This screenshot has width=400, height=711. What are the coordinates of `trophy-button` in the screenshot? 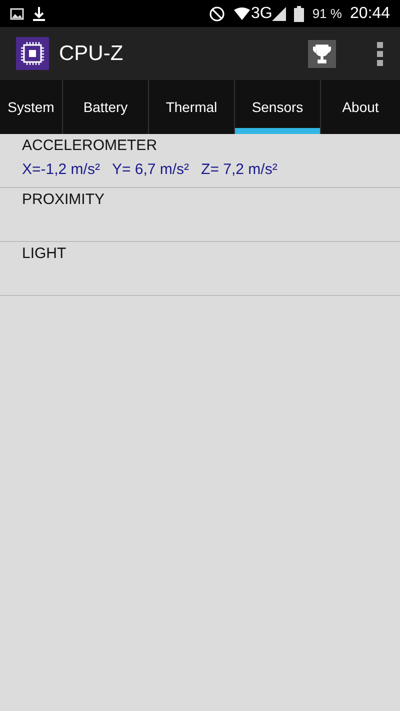 It's located at (322, 54).